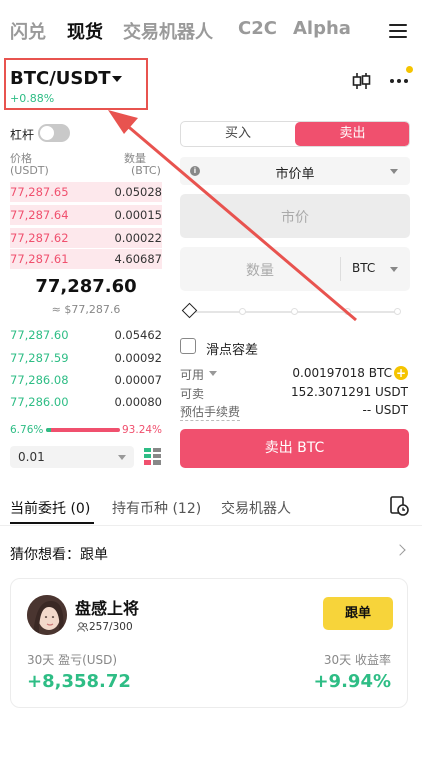  Describe the element at coordinates (238, 134) in the screenshot. I see `buy-tab: 买入` at that location.